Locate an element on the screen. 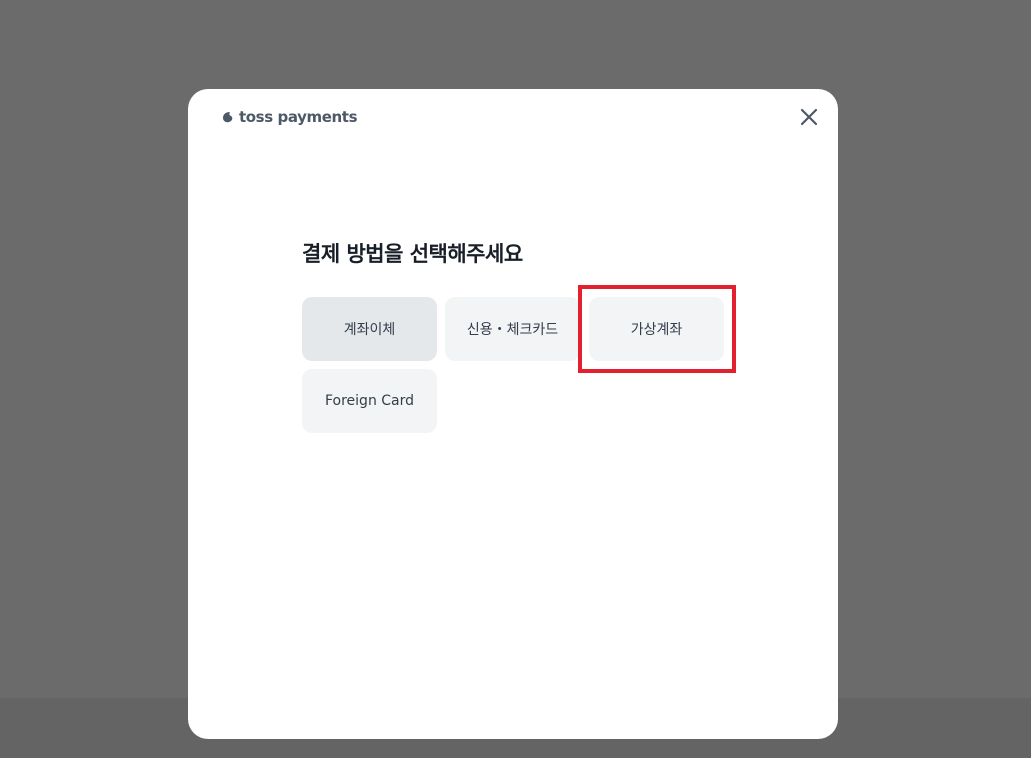 The image size is (1031, 758). toss-payments-logo: toss payments is located at coordinates (289, 117).